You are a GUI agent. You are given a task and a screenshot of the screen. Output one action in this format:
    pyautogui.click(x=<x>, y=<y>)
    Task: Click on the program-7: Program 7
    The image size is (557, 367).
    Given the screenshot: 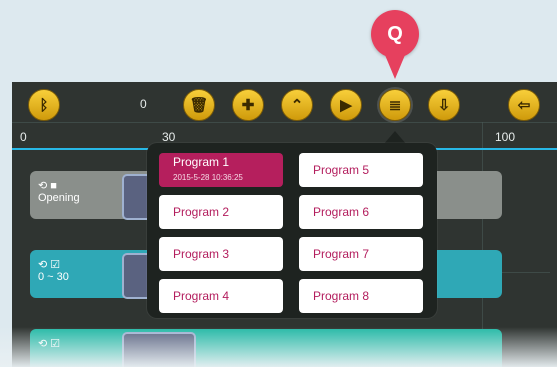 What is the action you would take?
    pyautogui.click(x=361, y=254)
    